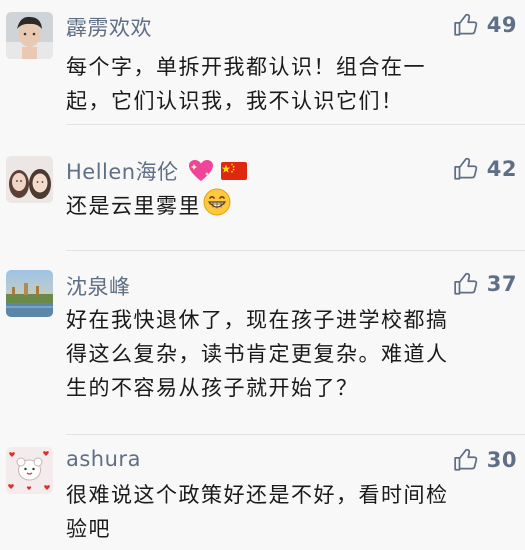  What do you see at coordinates (485, 169) in the screenshot?
I see `like-button: 42` at bounding box center [485, 169].